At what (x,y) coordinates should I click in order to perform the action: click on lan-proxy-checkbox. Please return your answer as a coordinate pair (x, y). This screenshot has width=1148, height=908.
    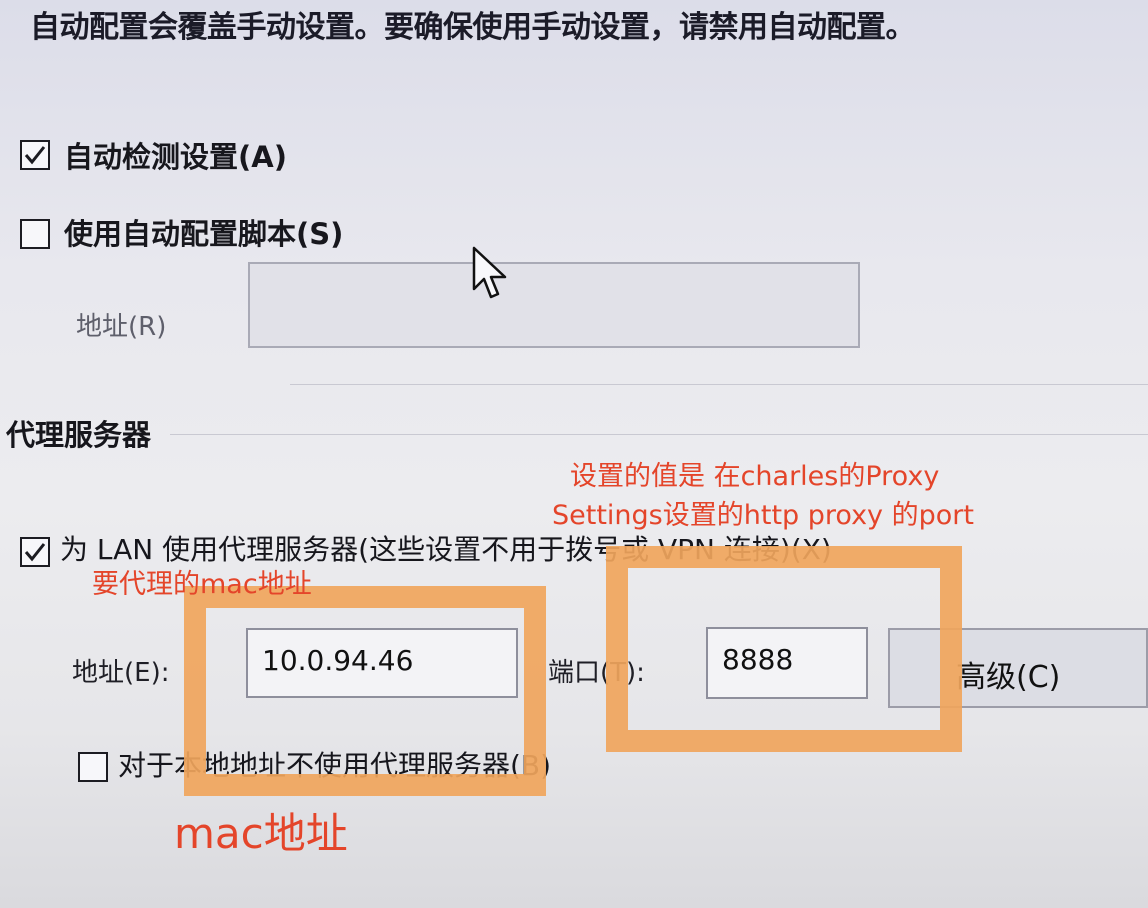
    Looking at the image, I should click on (35, 552).